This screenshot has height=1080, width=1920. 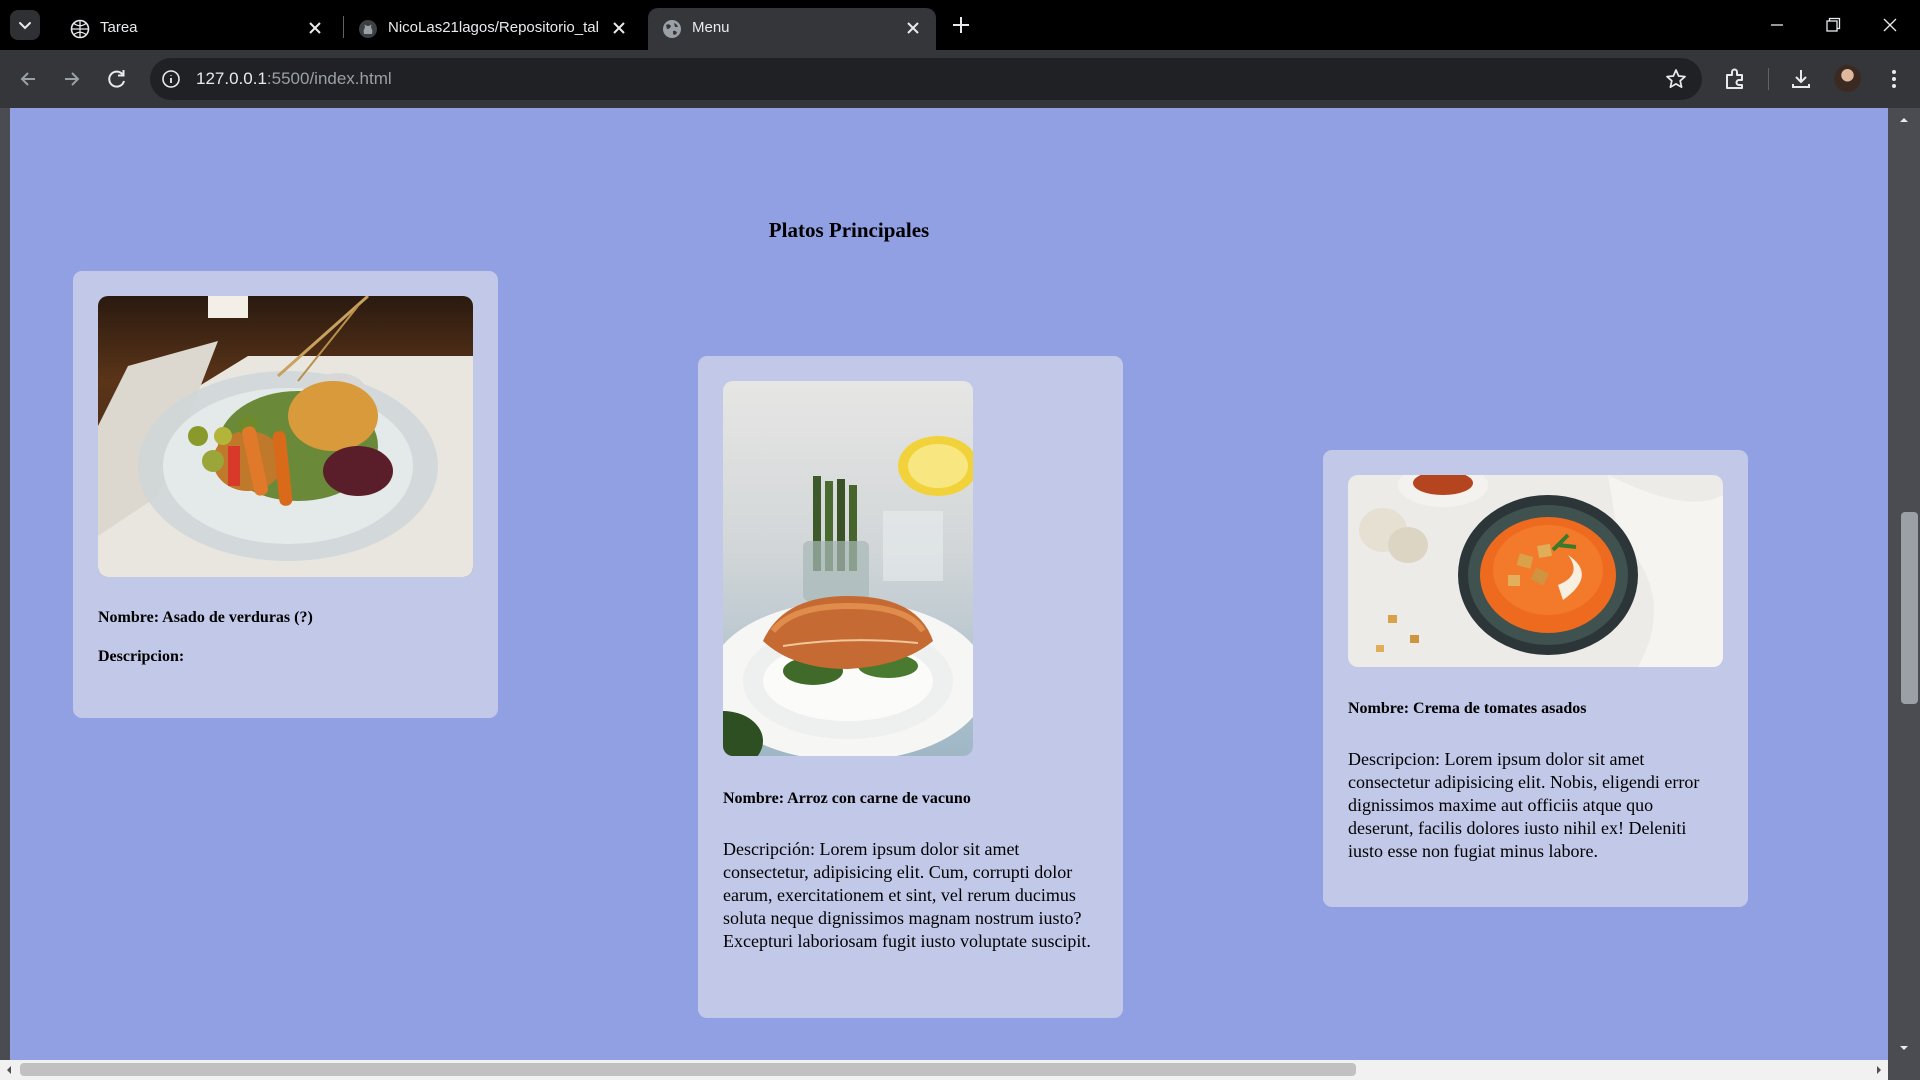 What do you see at coordinates (141, 656) in the screenshot?
I see `dish-description: Descripcion:` at bounding box center [141, 656].